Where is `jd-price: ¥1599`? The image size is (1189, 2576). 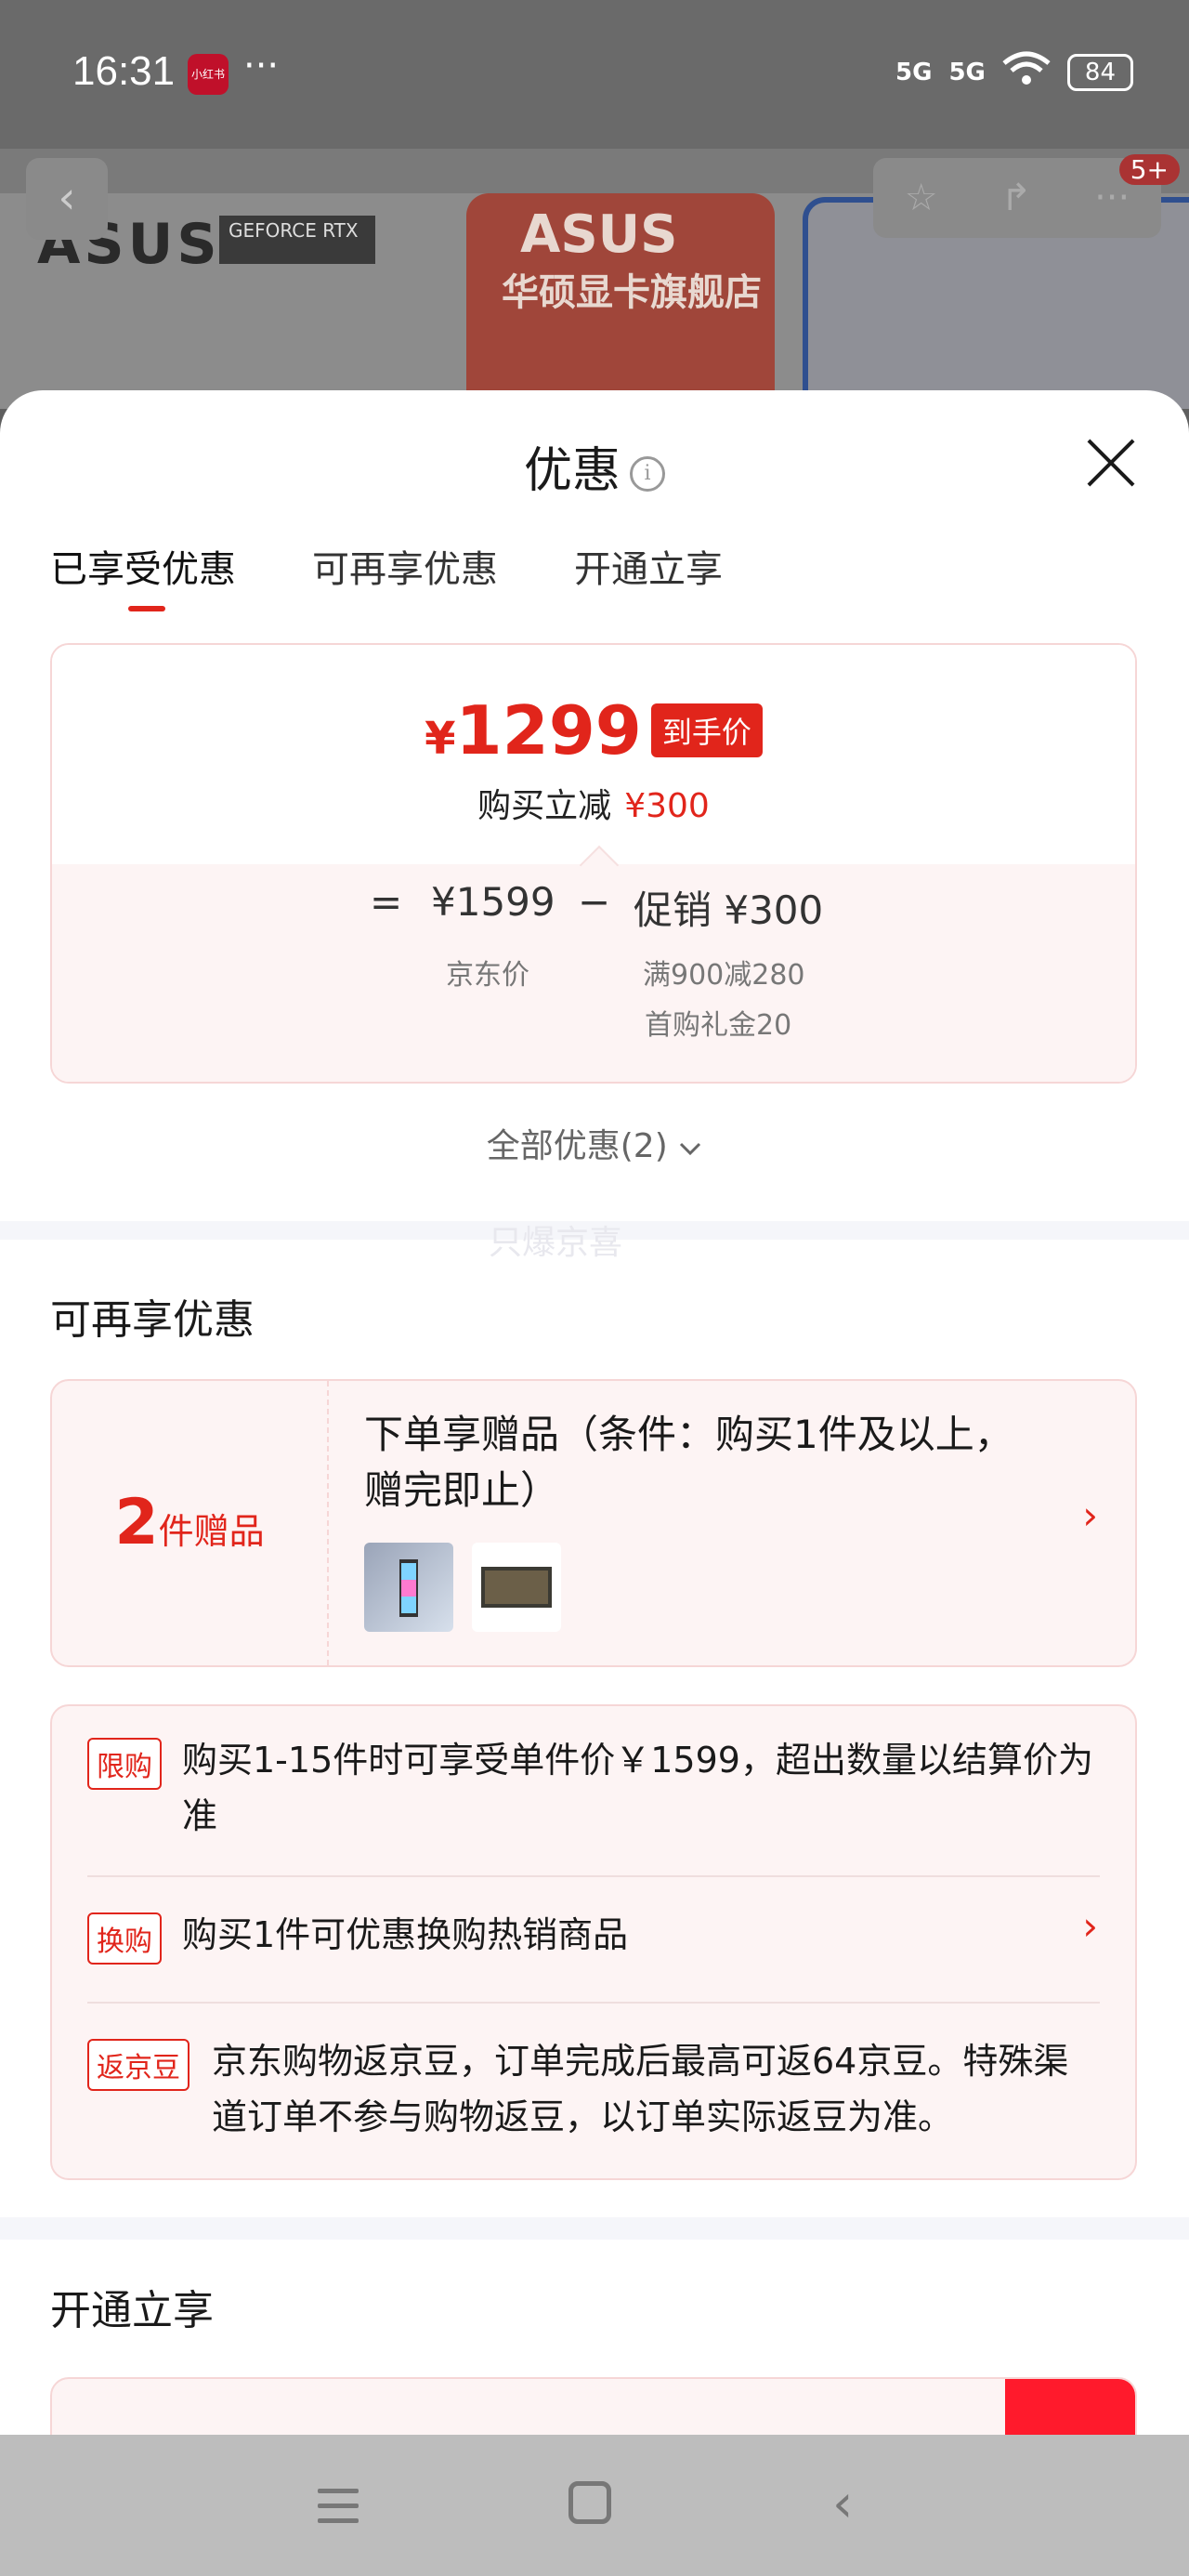 jd-price: ¥1599 is located at coordinates (493, 902).